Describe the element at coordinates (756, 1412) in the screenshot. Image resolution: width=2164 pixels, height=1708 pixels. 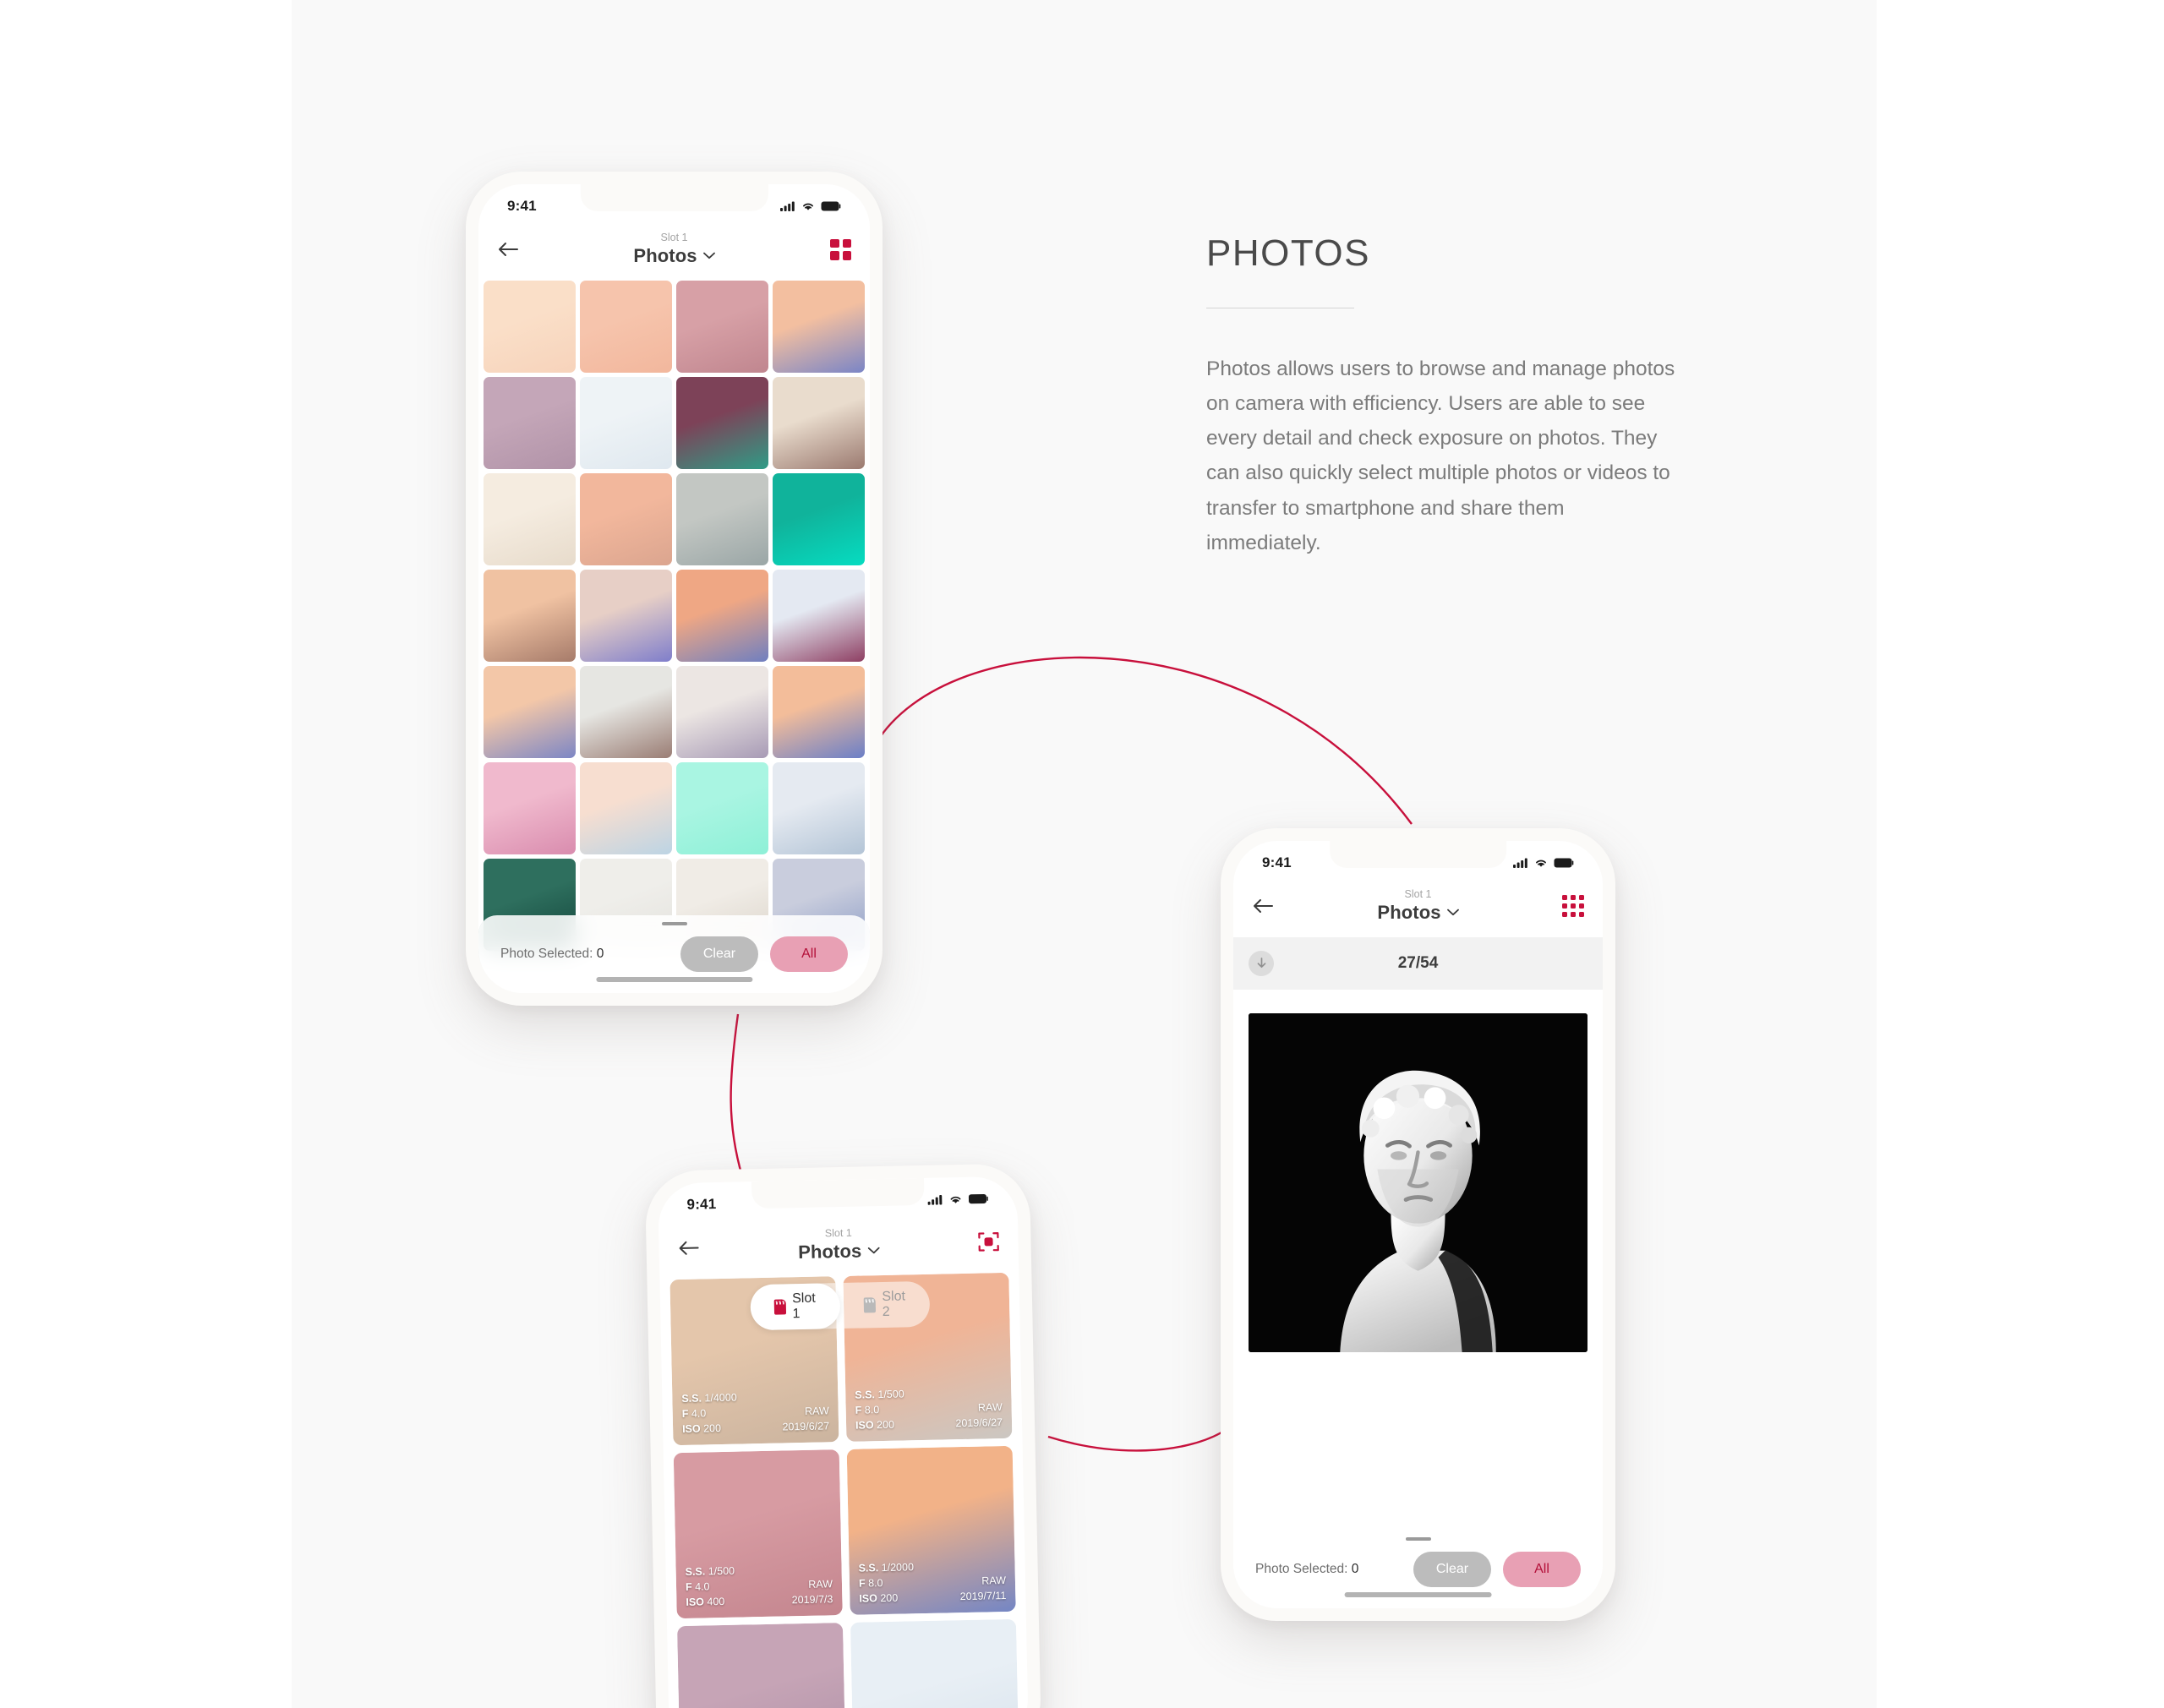
I see `photo-exif-overlay: S.S. 1/4000 F 4.0 RAW ISO 200 2019/6/27` at that location.